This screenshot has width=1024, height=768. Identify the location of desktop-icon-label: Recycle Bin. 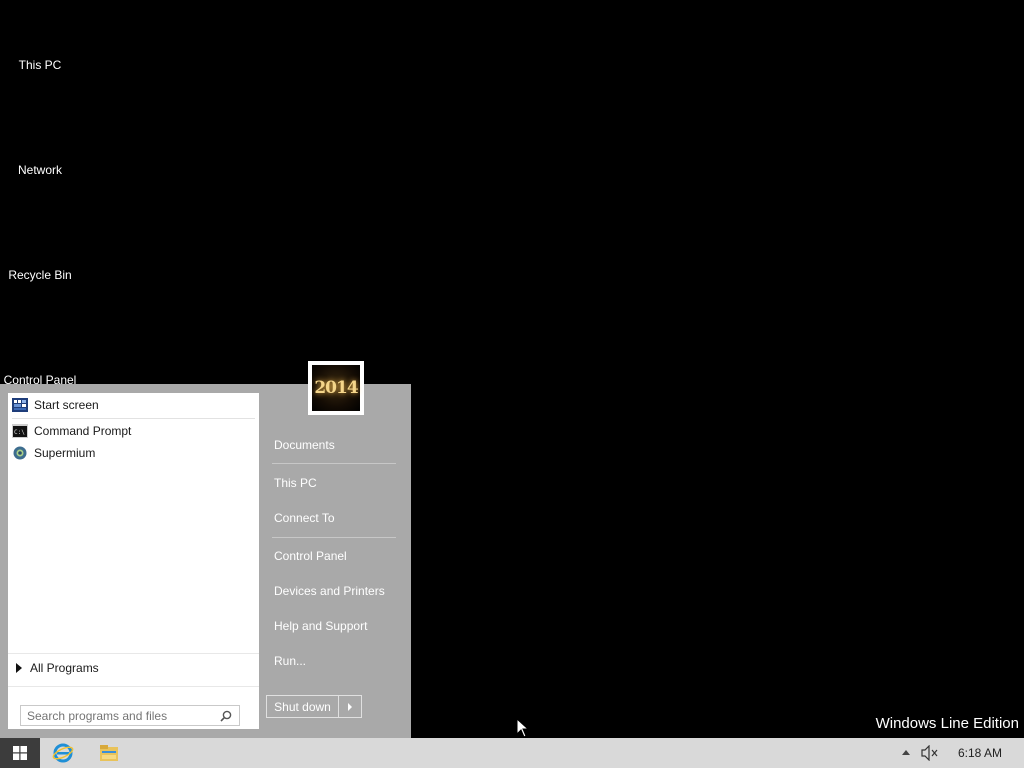
(40, 275).